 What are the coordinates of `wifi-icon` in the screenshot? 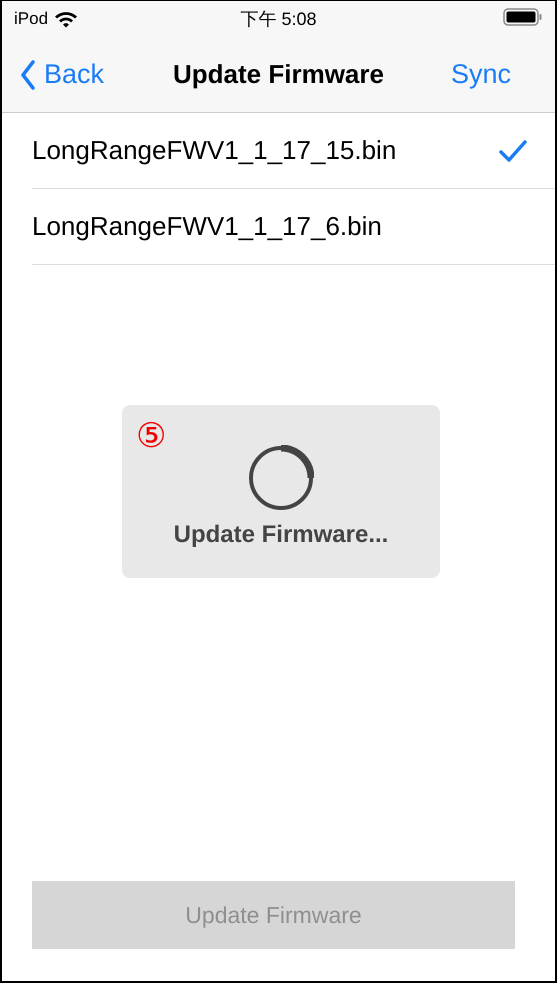 It's located at (66, 19).